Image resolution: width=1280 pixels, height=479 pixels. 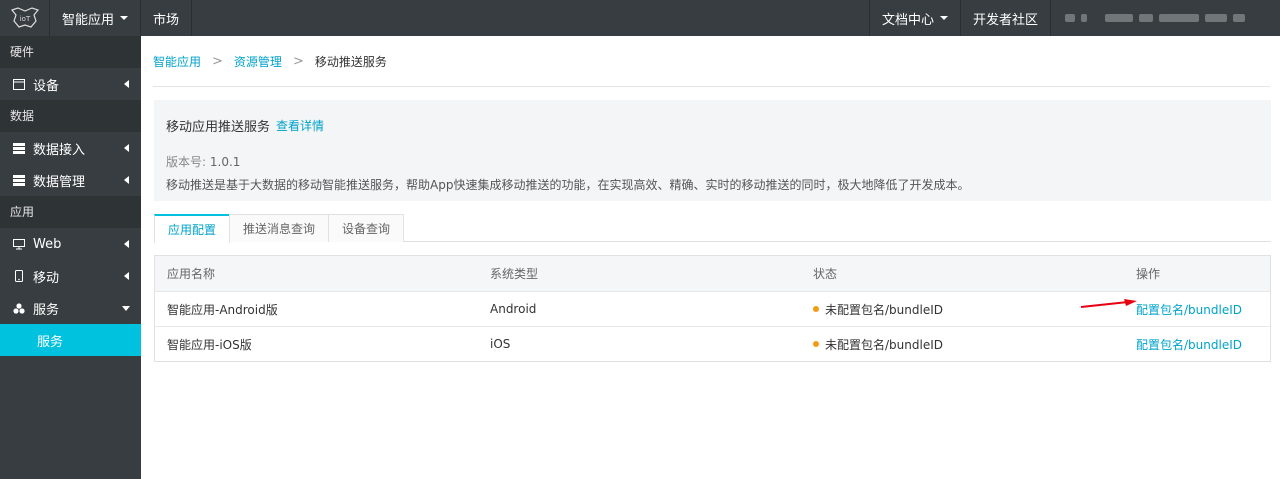 What do you see at coordinates (222, 309) in the screenshot?
I see `cell-app-name: 智能应用-Android版` at bounding box center [222, 309].